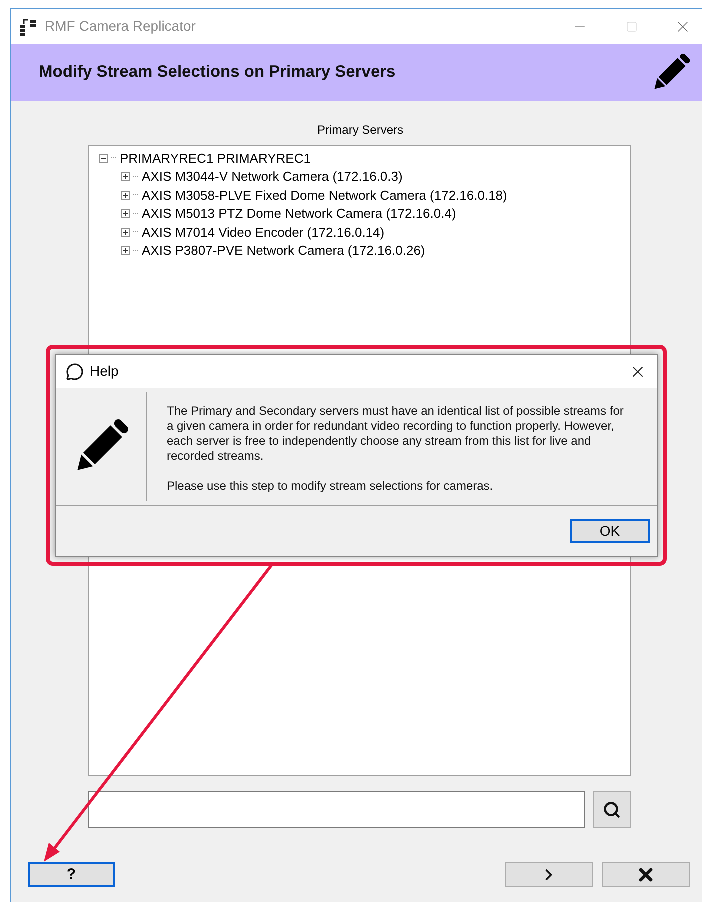  I want to click on cancel-button, so click(646, 874).